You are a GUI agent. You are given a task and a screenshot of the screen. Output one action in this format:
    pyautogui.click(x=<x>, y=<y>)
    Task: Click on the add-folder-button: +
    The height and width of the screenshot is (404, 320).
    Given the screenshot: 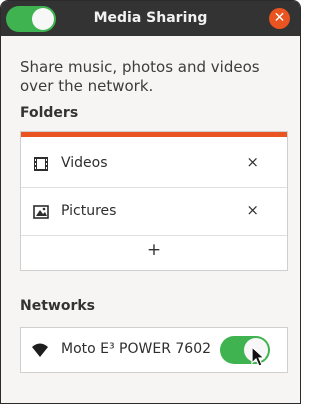 What is the action you would take?
    pyautogui.click(x=154, y=250)
    